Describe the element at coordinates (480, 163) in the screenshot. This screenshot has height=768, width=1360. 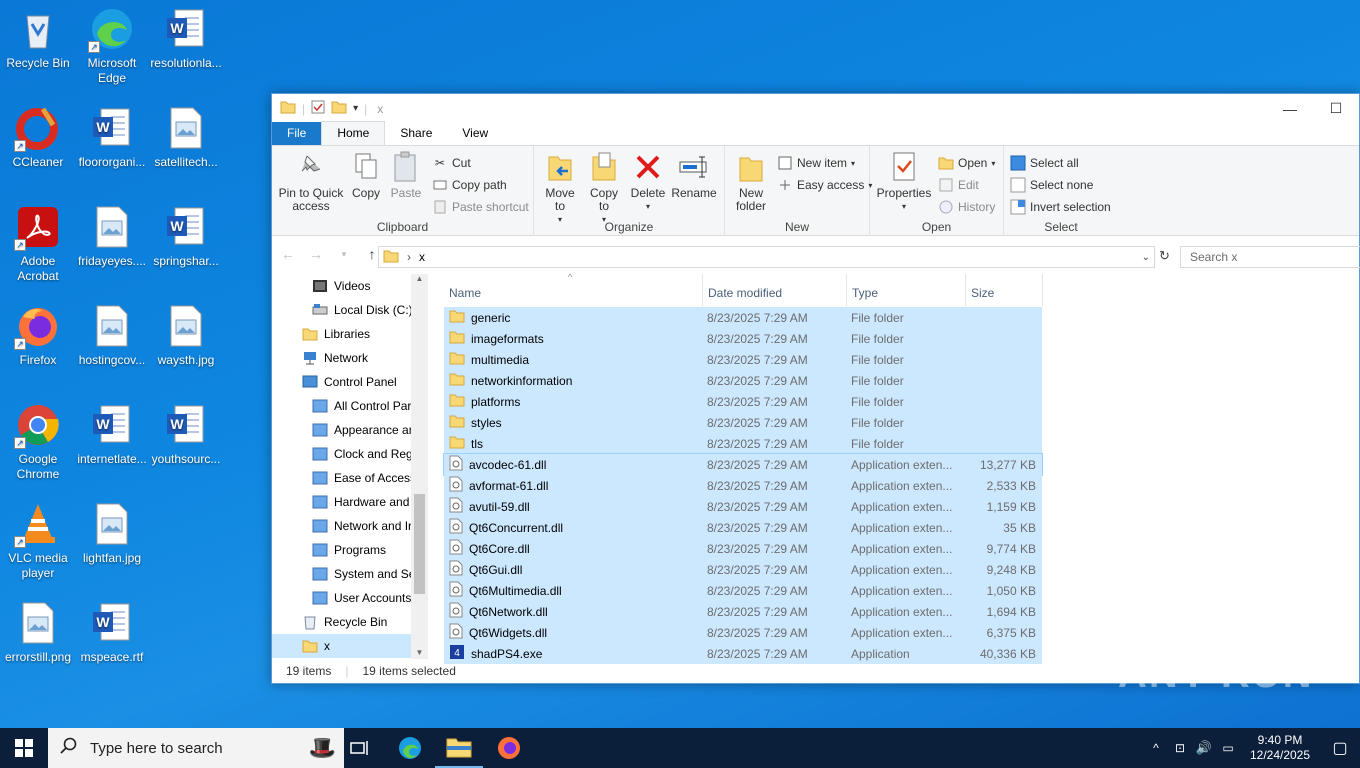
I see `cut-button: ✂ Cut` at that location.